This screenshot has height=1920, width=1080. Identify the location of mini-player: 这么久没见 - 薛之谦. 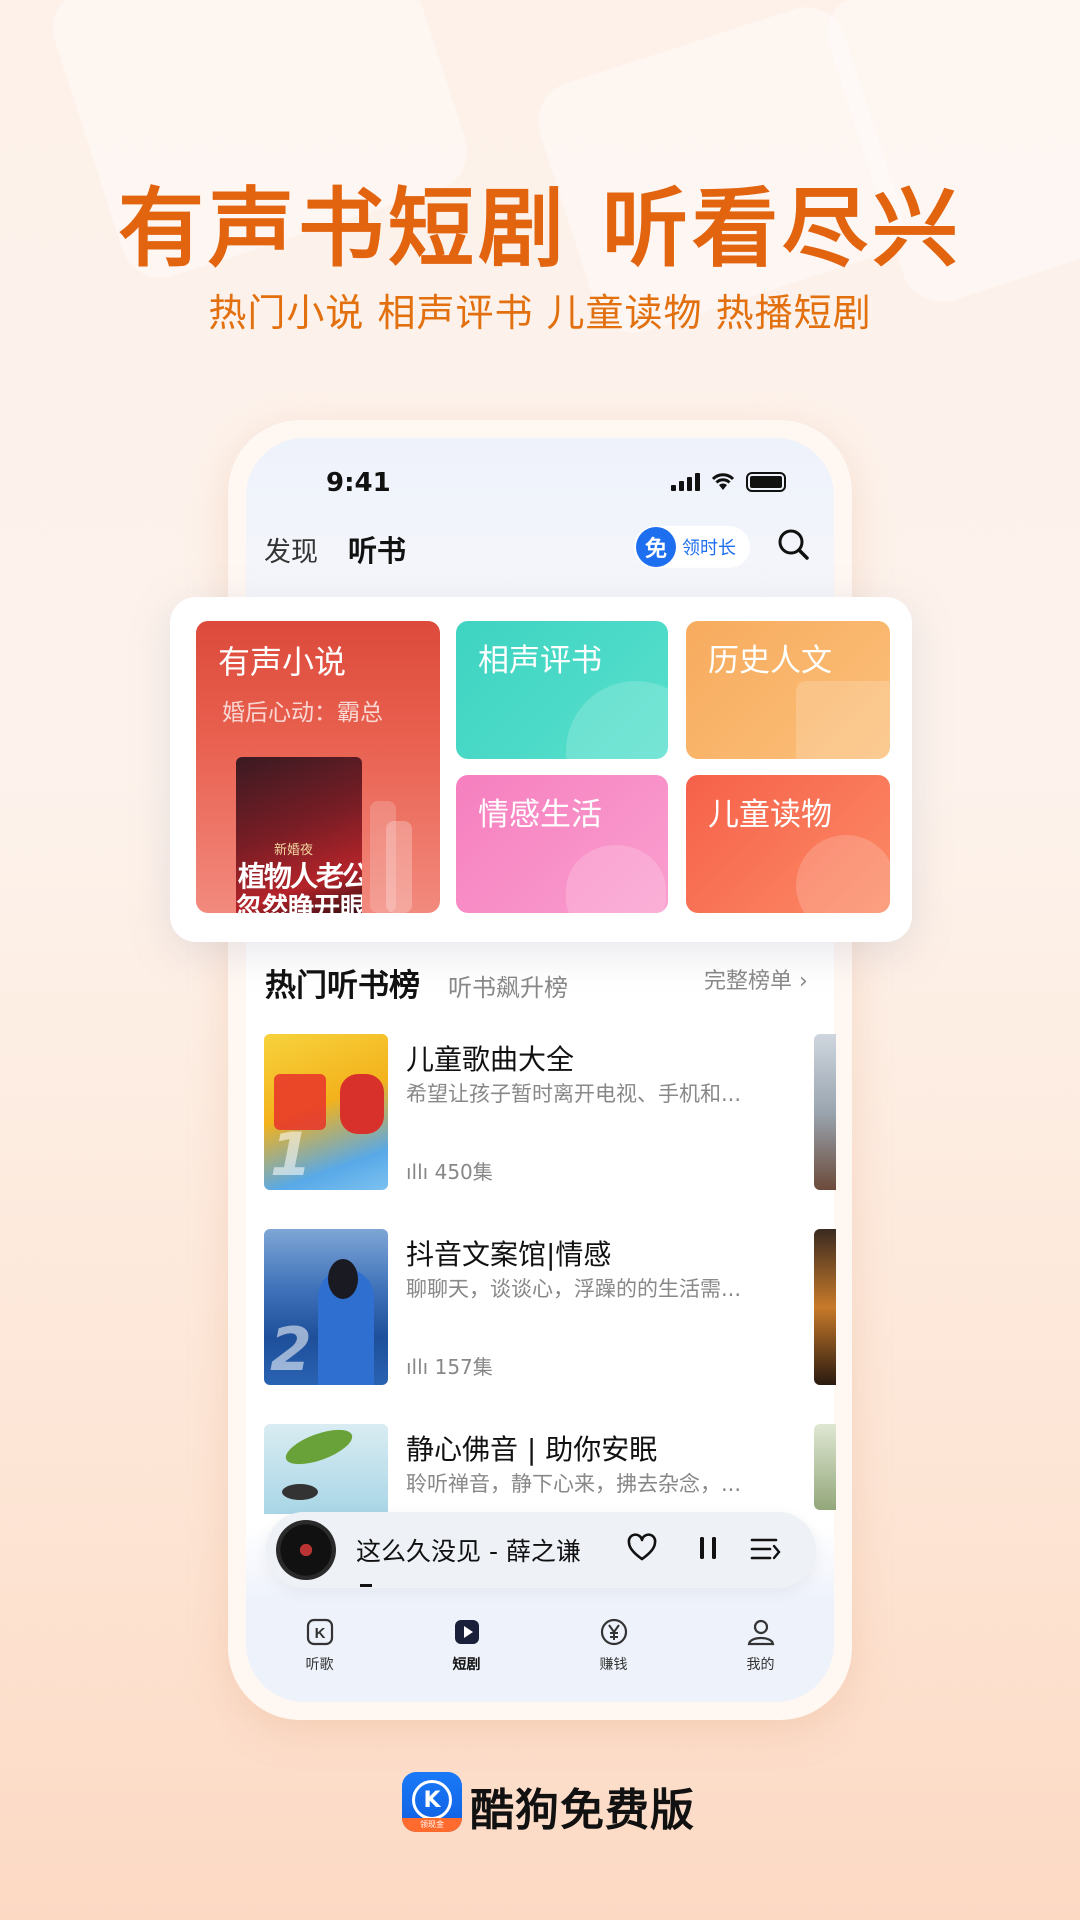
(541, 1550).